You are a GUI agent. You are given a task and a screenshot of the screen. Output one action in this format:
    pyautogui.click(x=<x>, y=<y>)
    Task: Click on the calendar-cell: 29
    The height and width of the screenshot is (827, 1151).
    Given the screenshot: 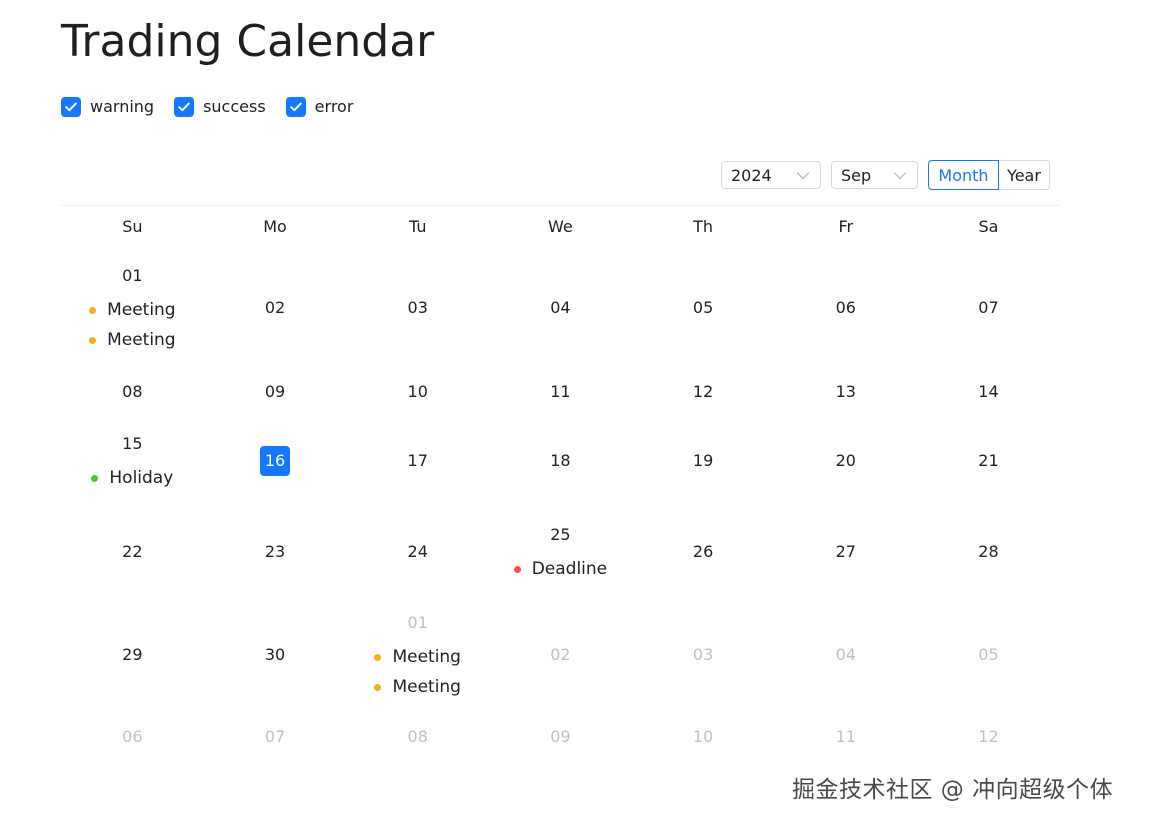 What is the action you would take?
    pyautogui.click(x=132, y=655)
    